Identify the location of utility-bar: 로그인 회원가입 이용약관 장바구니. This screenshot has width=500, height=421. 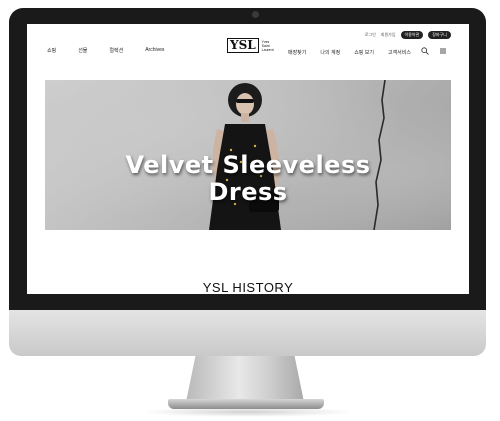
(408, 35).